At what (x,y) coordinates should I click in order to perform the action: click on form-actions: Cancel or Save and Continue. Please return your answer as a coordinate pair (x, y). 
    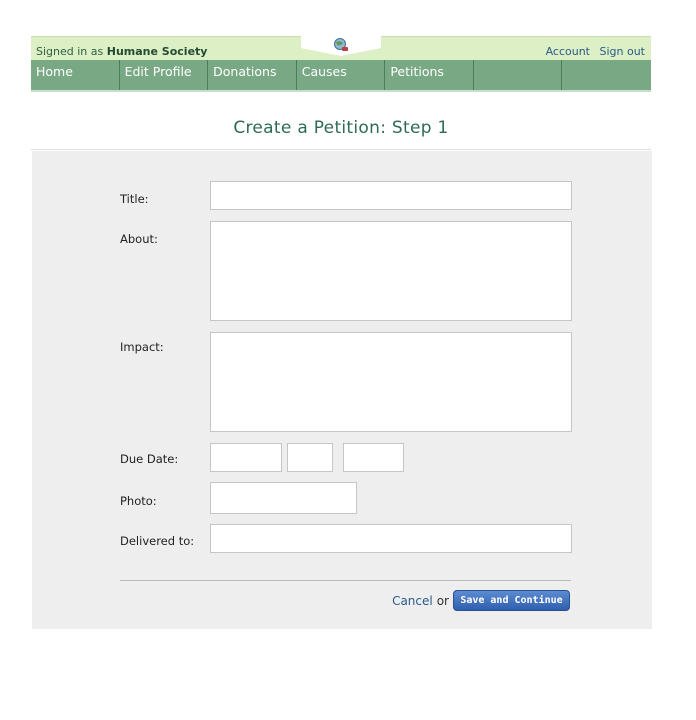
    Looking at the image, I should click on (481, 600).